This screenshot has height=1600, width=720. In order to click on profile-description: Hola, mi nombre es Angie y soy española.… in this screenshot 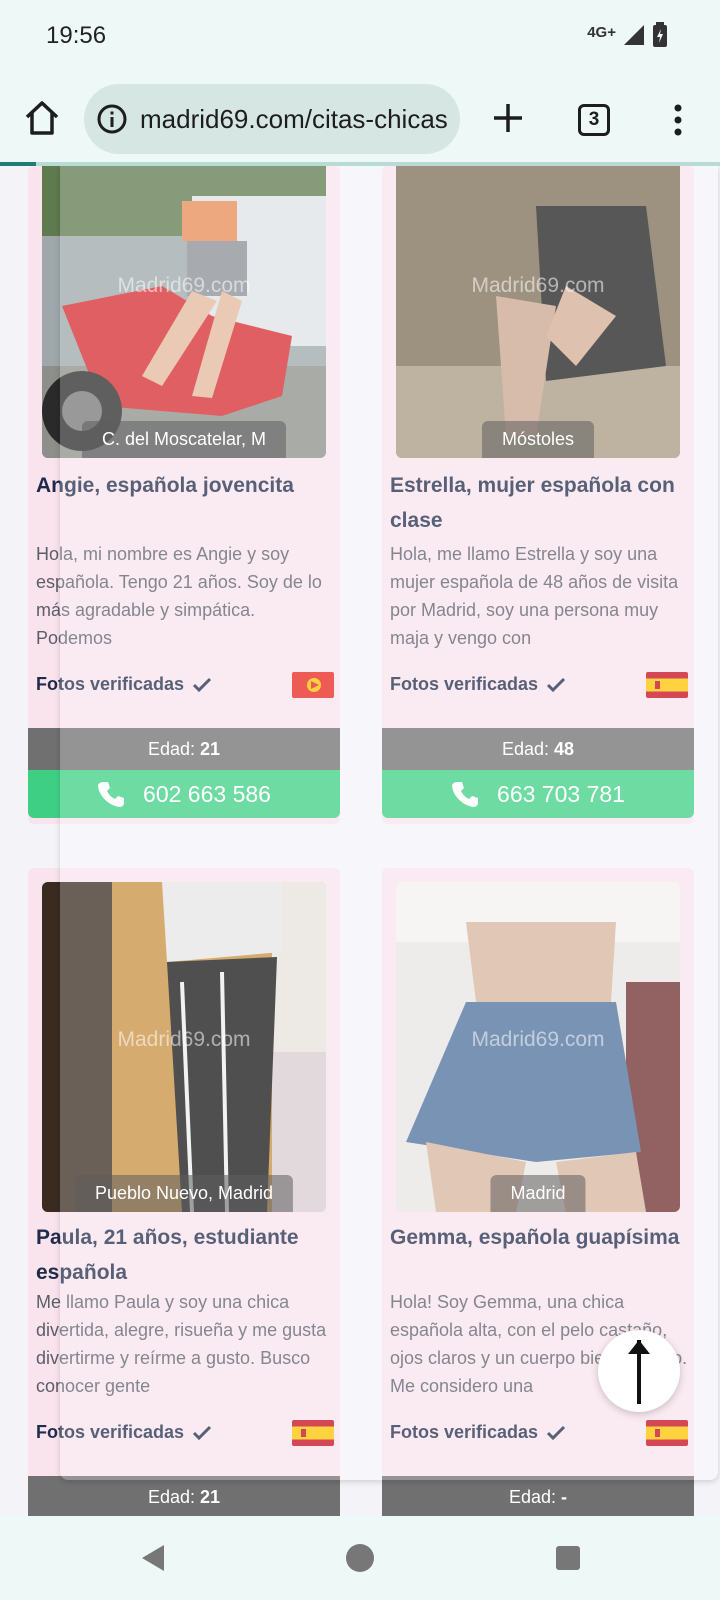, I will do `click(179, 596)`.